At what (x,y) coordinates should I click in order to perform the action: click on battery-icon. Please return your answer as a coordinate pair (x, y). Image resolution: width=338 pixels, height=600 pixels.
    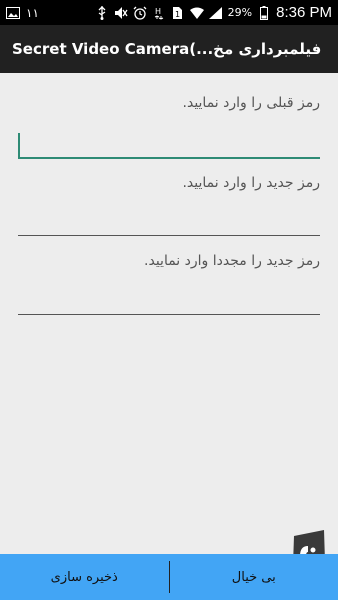
    Looking at the image, I should click on (264, 12).